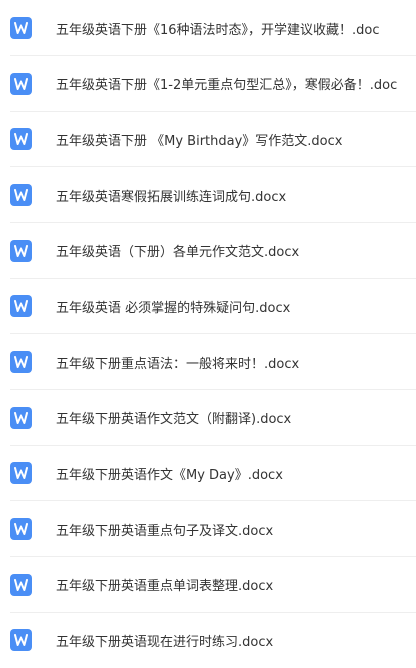  I want to click on file-row: 五年级英语（下册）各单元作文范文.docx, so click(208, 251).